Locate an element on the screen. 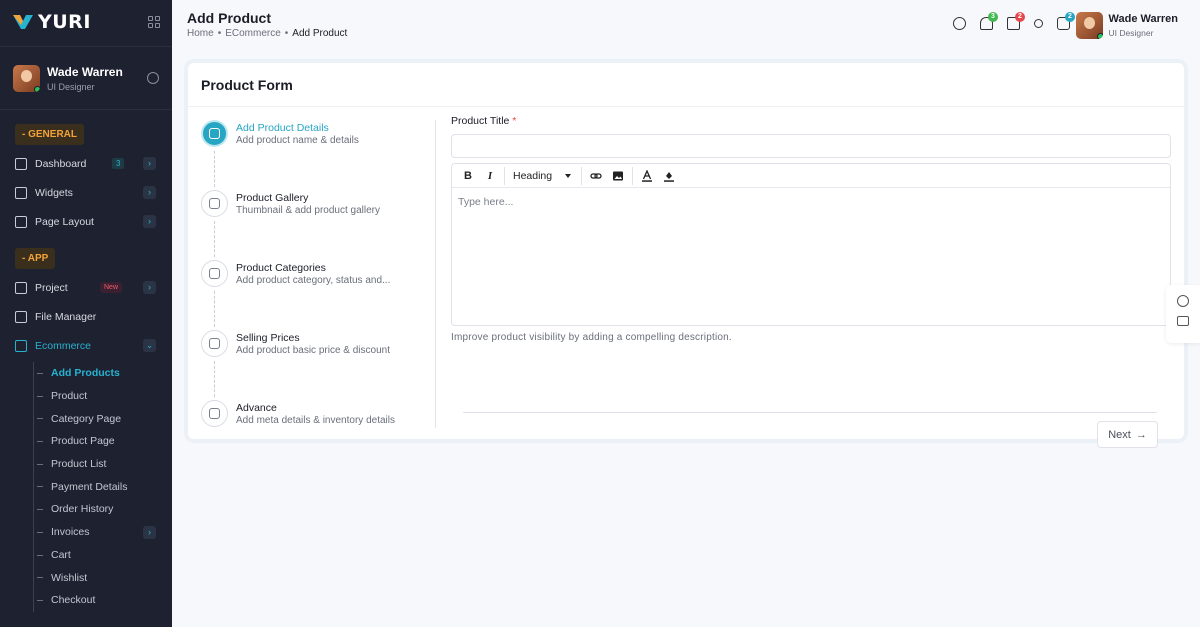  bold-button: B is located at coordinates (468, 176).